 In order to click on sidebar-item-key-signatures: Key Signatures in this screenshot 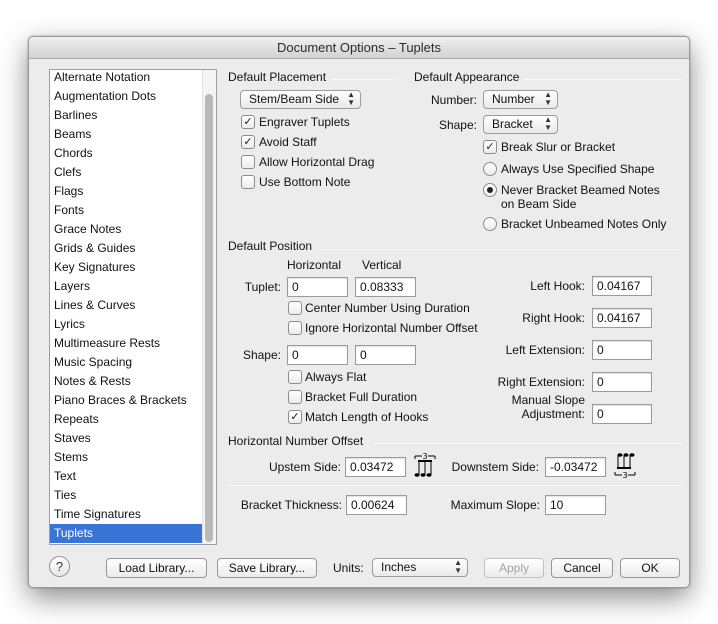, I will do `click(126, 267)`.